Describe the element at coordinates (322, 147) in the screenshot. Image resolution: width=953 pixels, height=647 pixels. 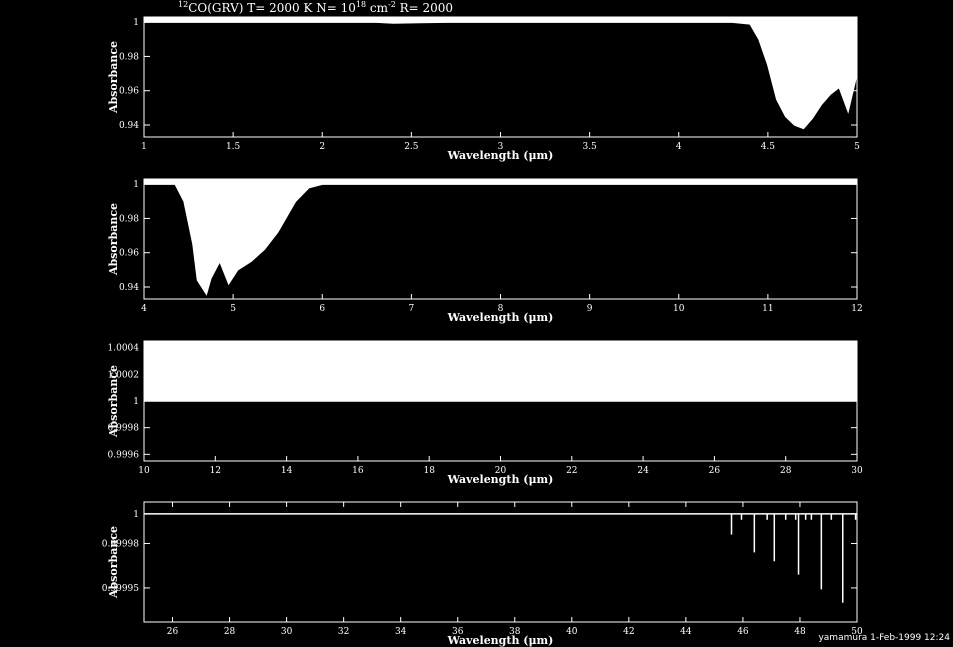
I see `x-tick-label: 2` at that location.